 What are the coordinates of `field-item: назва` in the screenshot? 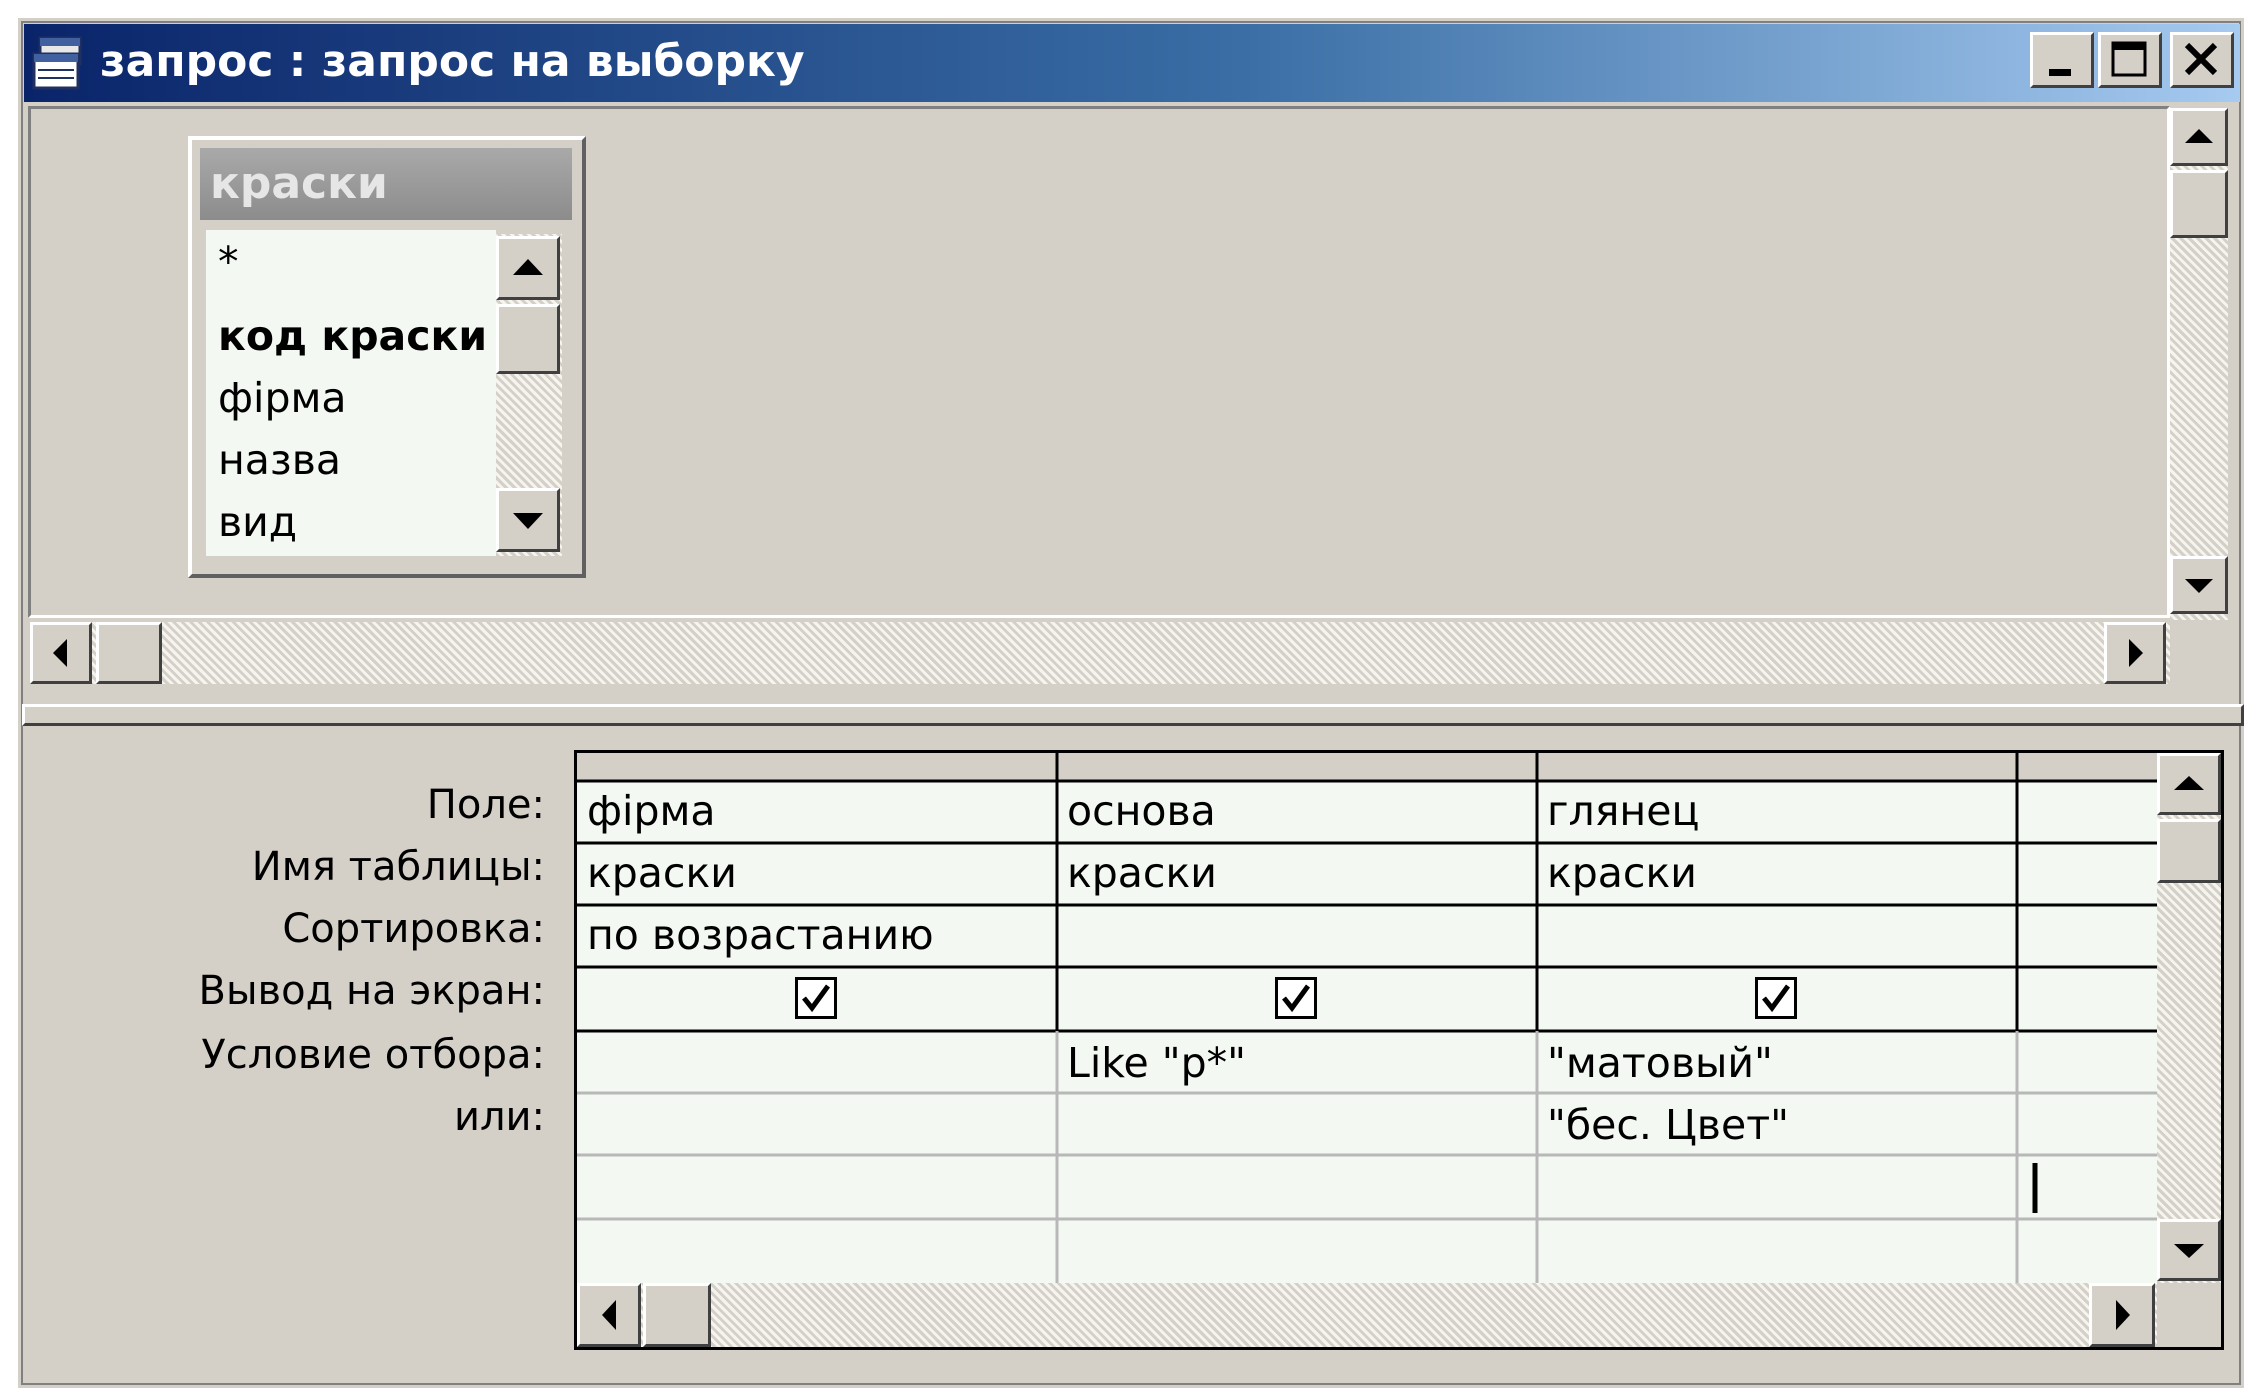 It's located at (279, 460).